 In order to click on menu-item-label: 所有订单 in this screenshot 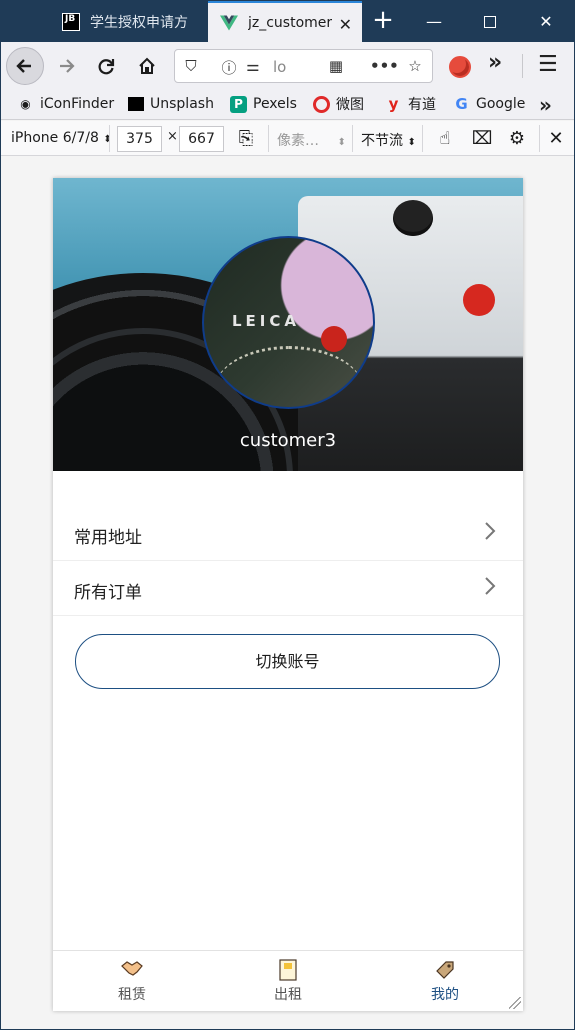, I will do `click(108, 590)`.